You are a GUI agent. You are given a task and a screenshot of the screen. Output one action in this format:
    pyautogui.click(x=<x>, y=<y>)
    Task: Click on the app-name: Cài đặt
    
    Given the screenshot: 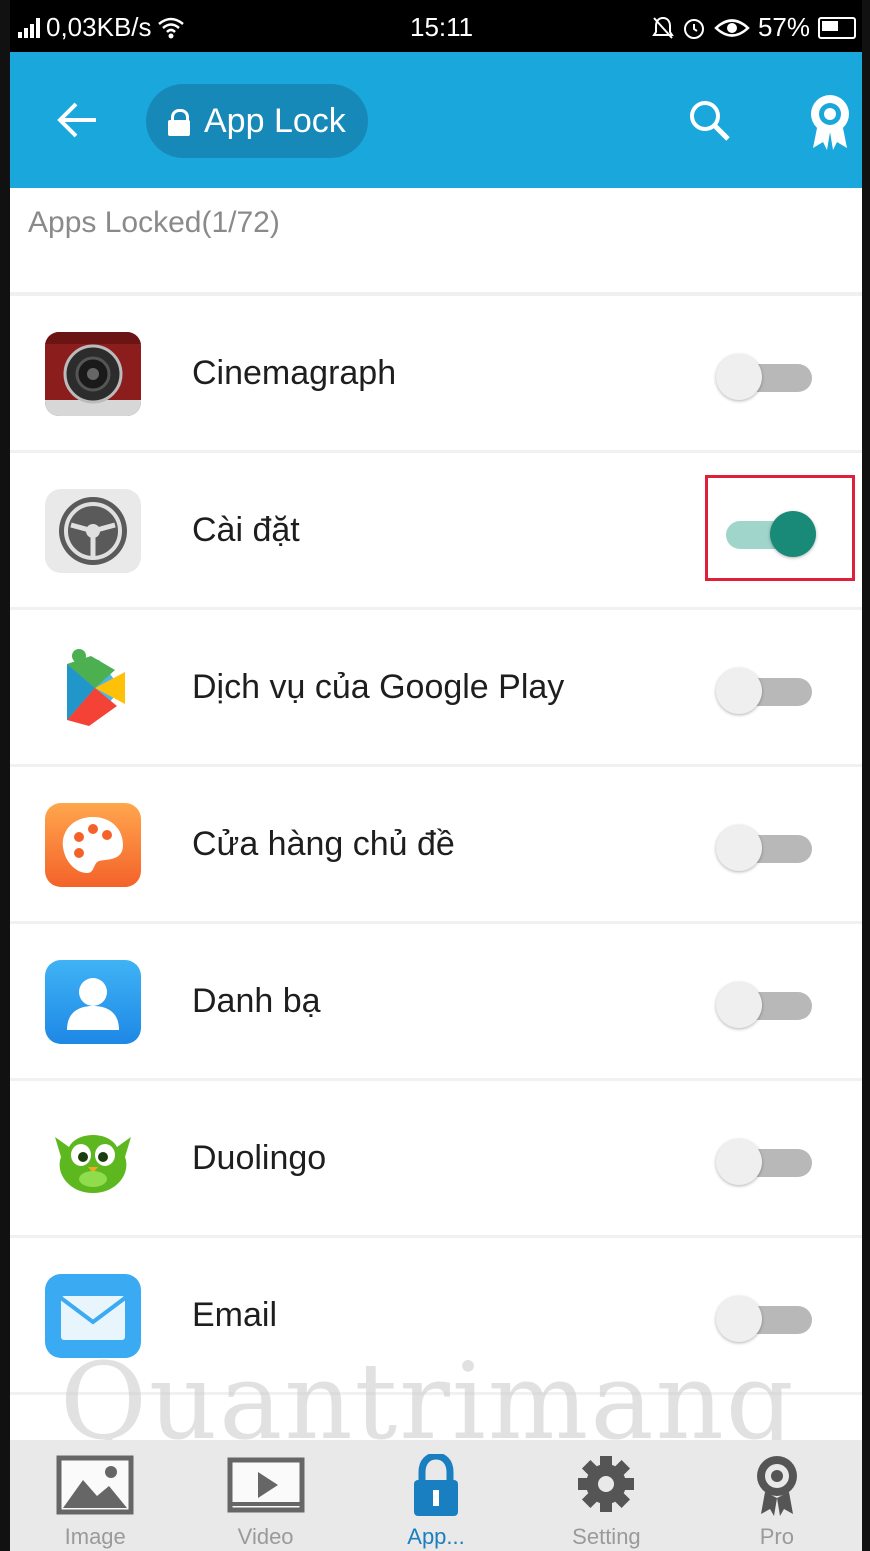 What is the action you would take?
    pyautogui.click(x=246, y=530)
    